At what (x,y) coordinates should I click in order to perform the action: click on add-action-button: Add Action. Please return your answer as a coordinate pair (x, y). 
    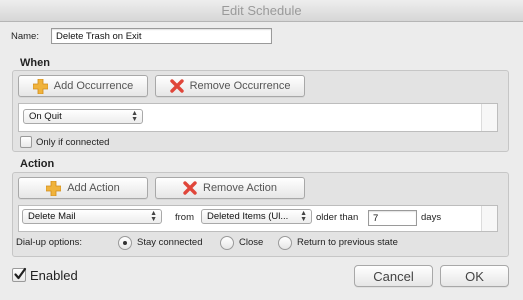
    Looking at the image, I should click on (83, 188).